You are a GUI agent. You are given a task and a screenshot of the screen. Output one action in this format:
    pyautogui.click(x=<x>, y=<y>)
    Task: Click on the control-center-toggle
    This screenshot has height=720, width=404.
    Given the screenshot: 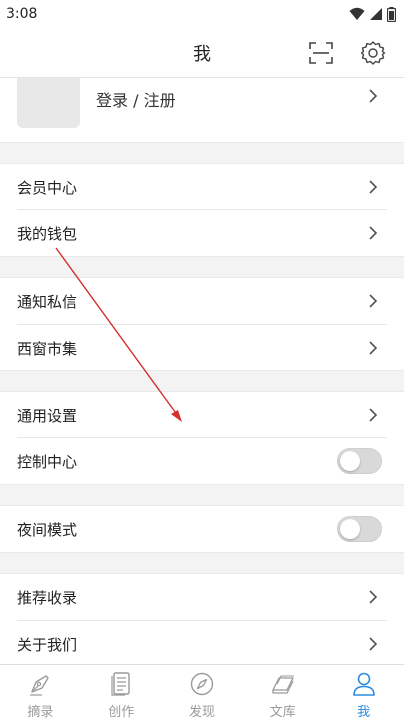 What is the action you would take?
    pyautogui.click(x=359, y=461)
    